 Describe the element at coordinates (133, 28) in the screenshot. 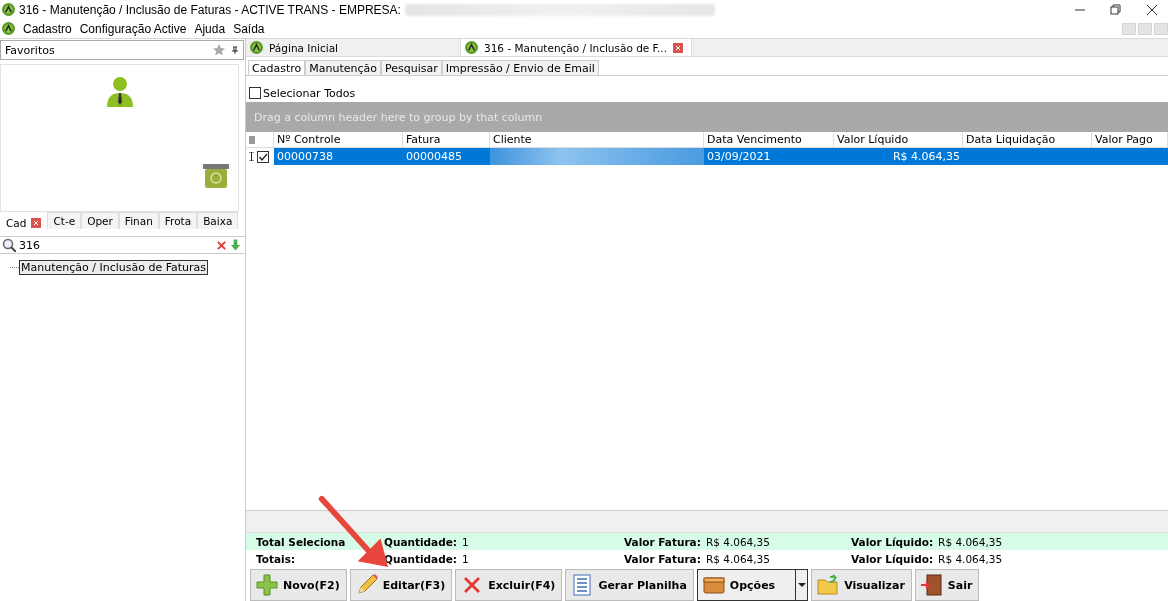

I see `menu-item: Configuração Active` at that location.